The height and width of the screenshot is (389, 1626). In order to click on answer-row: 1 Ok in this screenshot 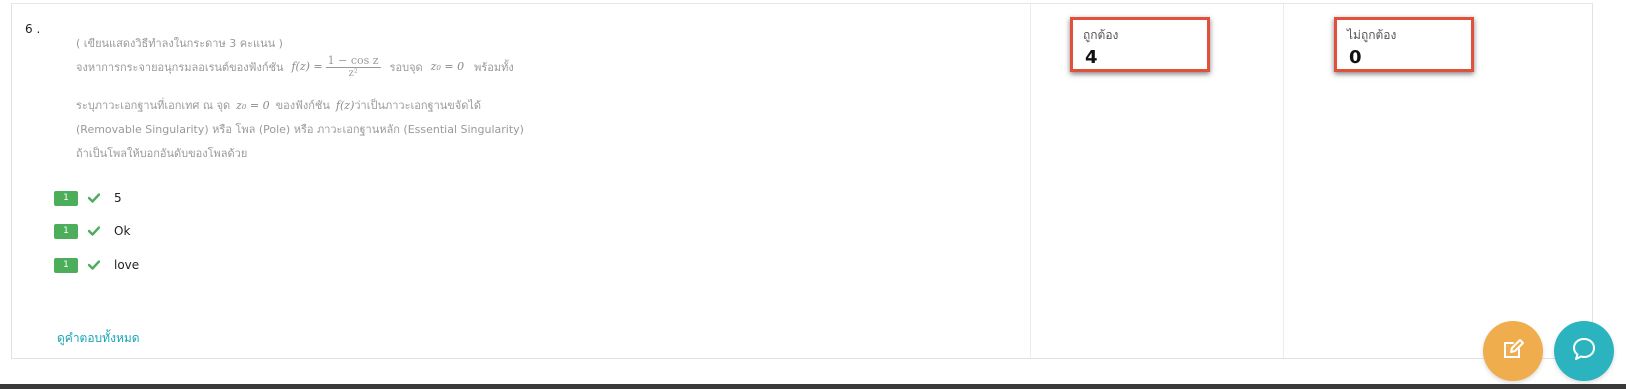, I will do `click(92, 231)`.